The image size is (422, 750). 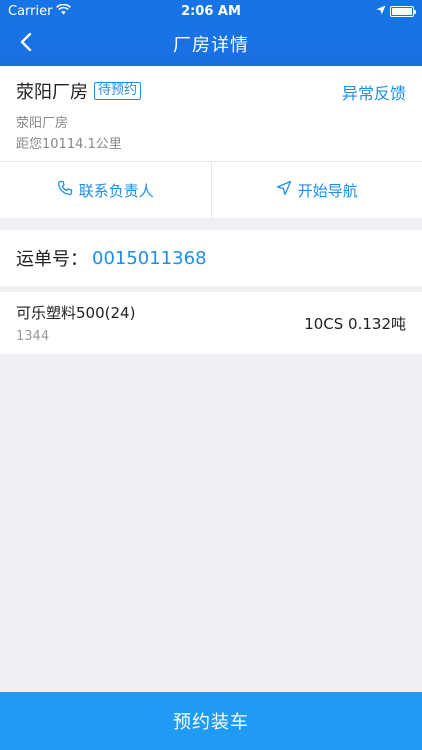 I want to click on chevron-left-icon, so click(x=26, y=43).